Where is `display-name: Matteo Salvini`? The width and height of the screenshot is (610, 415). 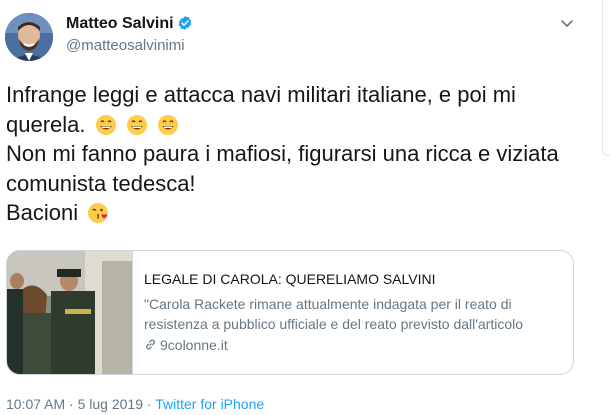 display-name: Matteo Salvini is located at coordinates (129, 24).